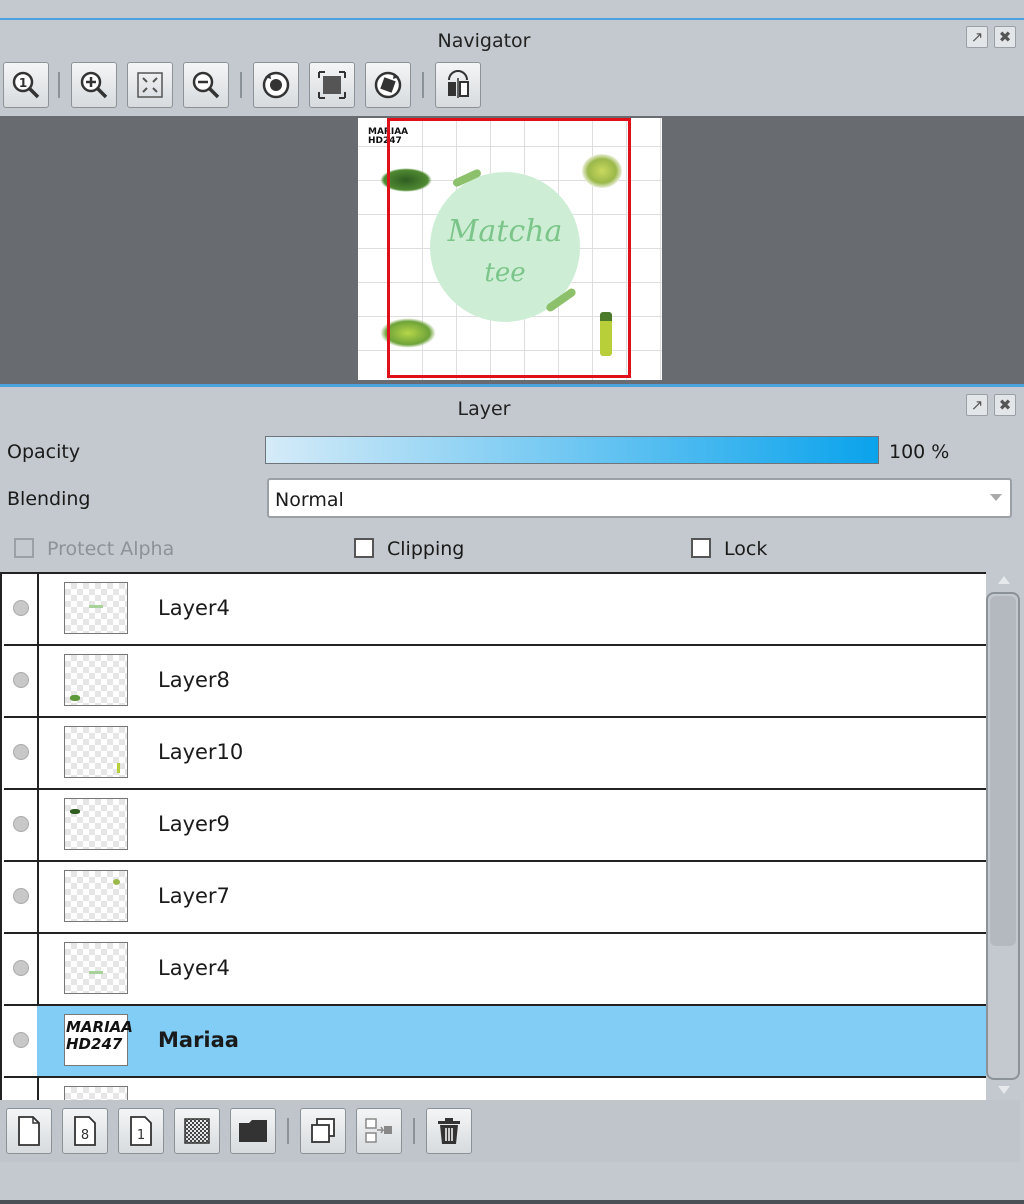 This screenshot has height=1204, width=1024. I want to click on layer-thumbnail: MARIAA HD247, so click(98, 1040).